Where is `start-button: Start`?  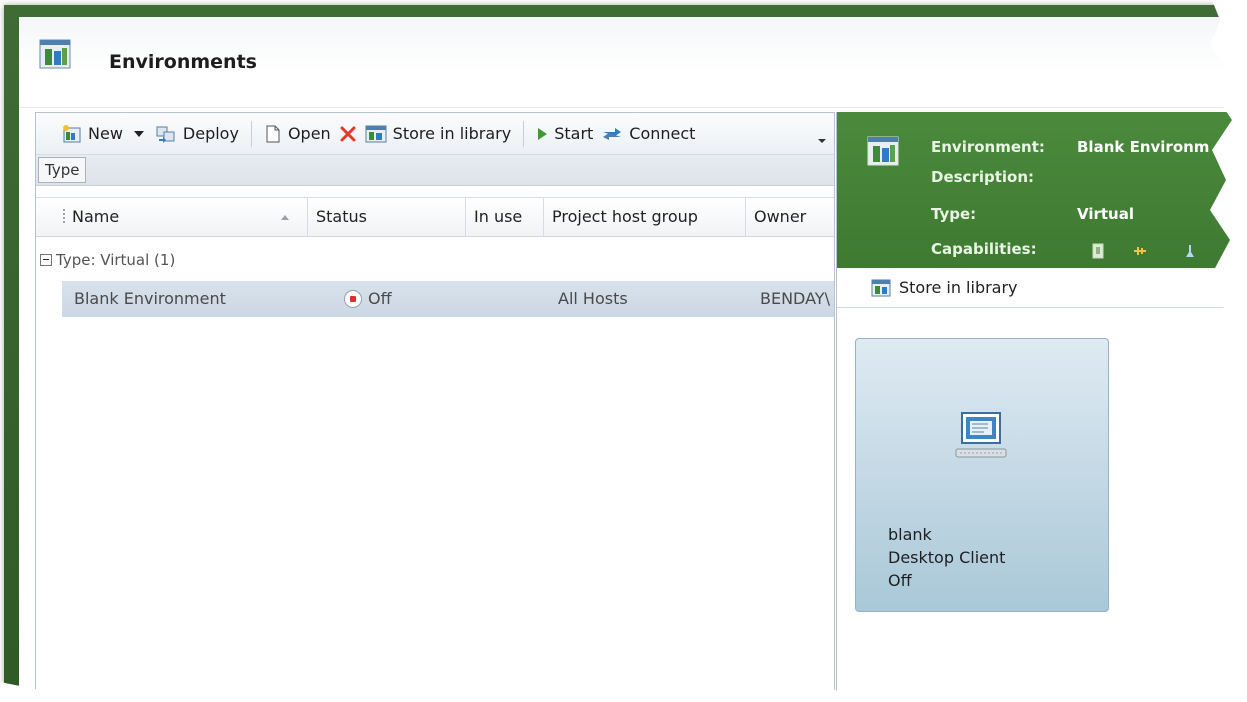
start-button: Start is located at coordinates (564, 134).